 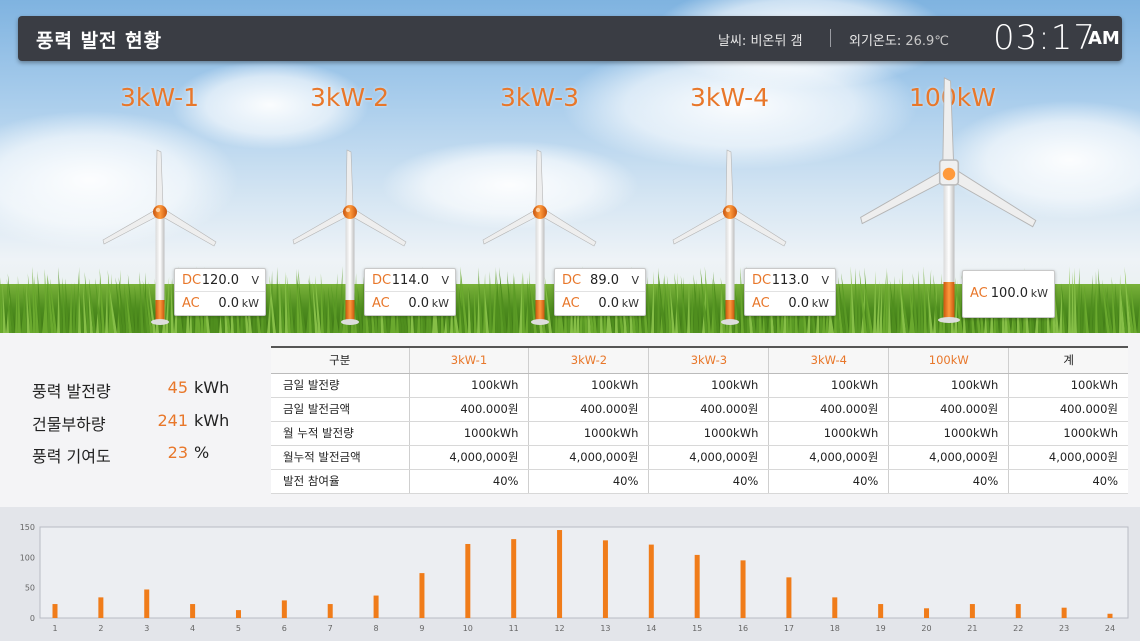 What do you see at coordinates (340, 360) in the screenshot?
I see `column-header: 구분` at bounding box center [340, 360].